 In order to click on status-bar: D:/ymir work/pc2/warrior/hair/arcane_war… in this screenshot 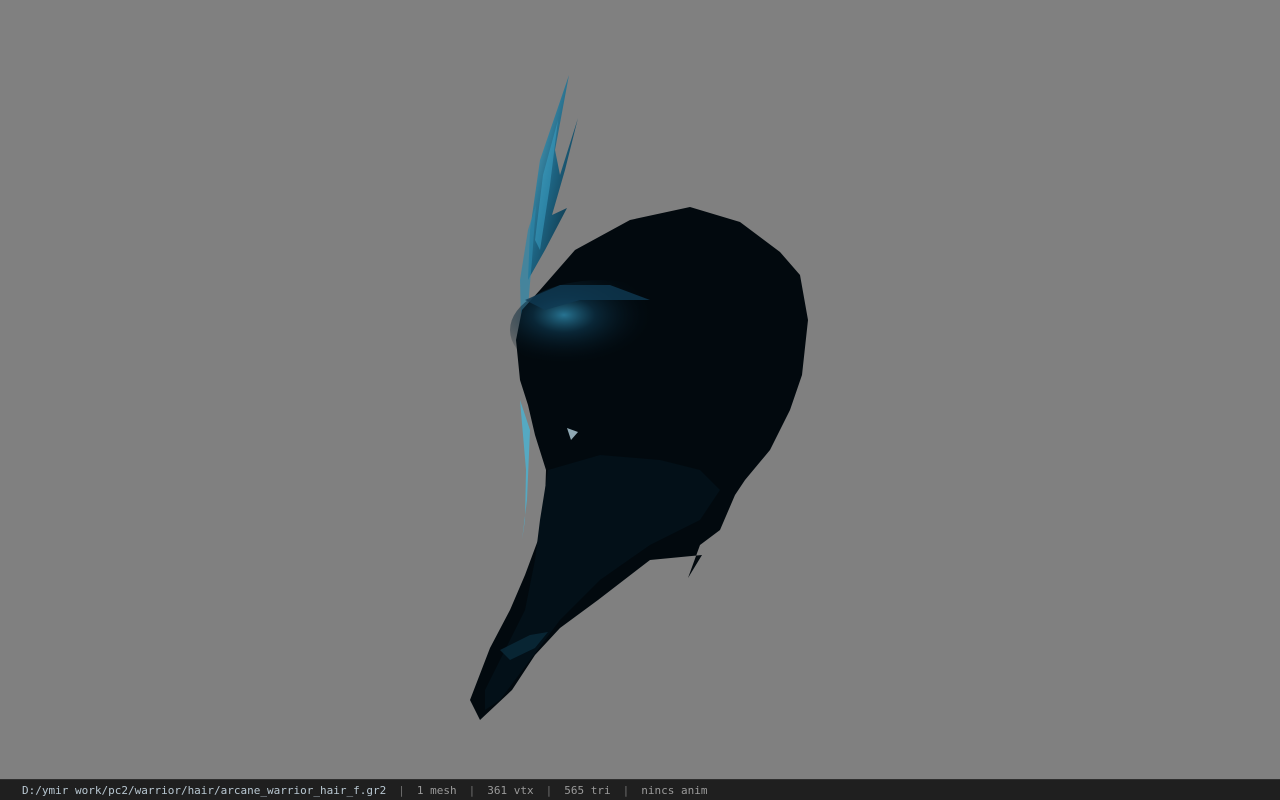, I will do `click(640, 789)`.